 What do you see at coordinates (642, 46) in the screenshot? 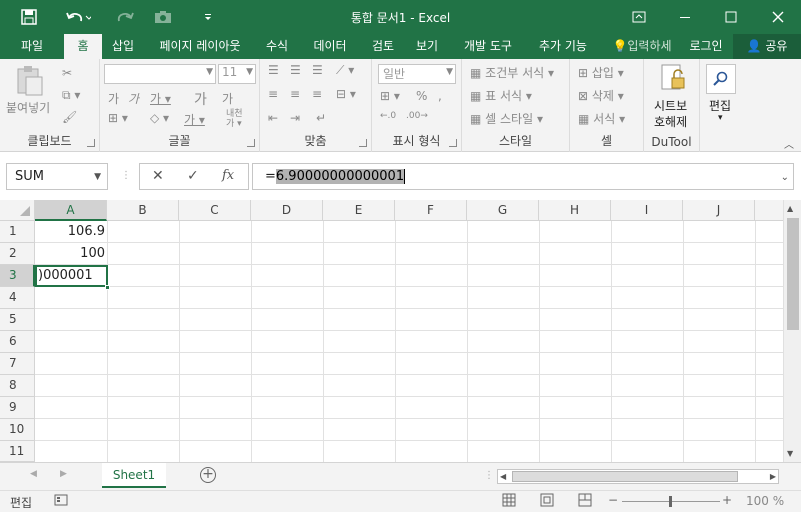
I see `tell-me-box: 💡입력하세` at bounding box center [642, 46].